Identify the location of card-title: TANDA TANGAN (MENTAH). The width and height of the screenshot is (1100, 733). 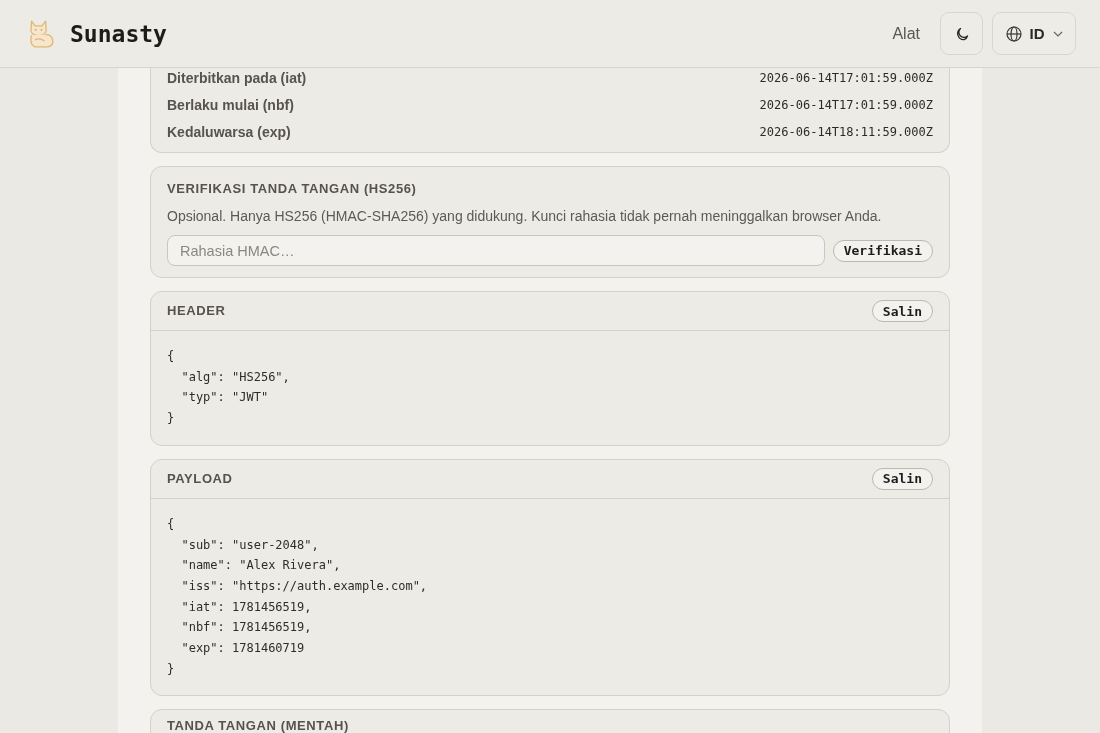
(258, 726).